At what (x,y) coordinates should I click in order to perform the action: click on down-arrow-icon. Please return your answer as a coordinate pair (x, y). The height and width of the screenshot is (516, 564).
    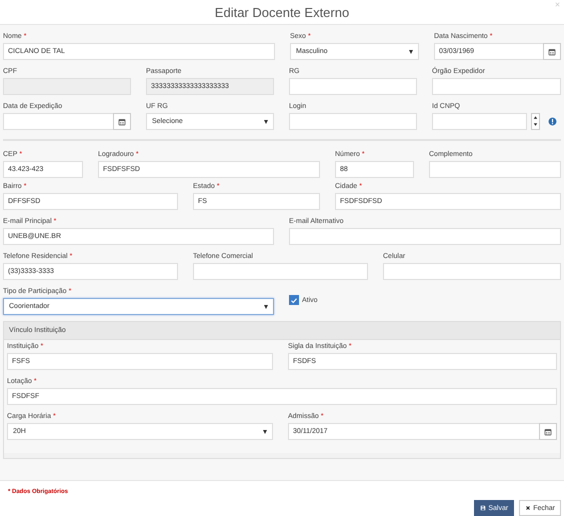
    Looking at the image, I should click on (535, 124).